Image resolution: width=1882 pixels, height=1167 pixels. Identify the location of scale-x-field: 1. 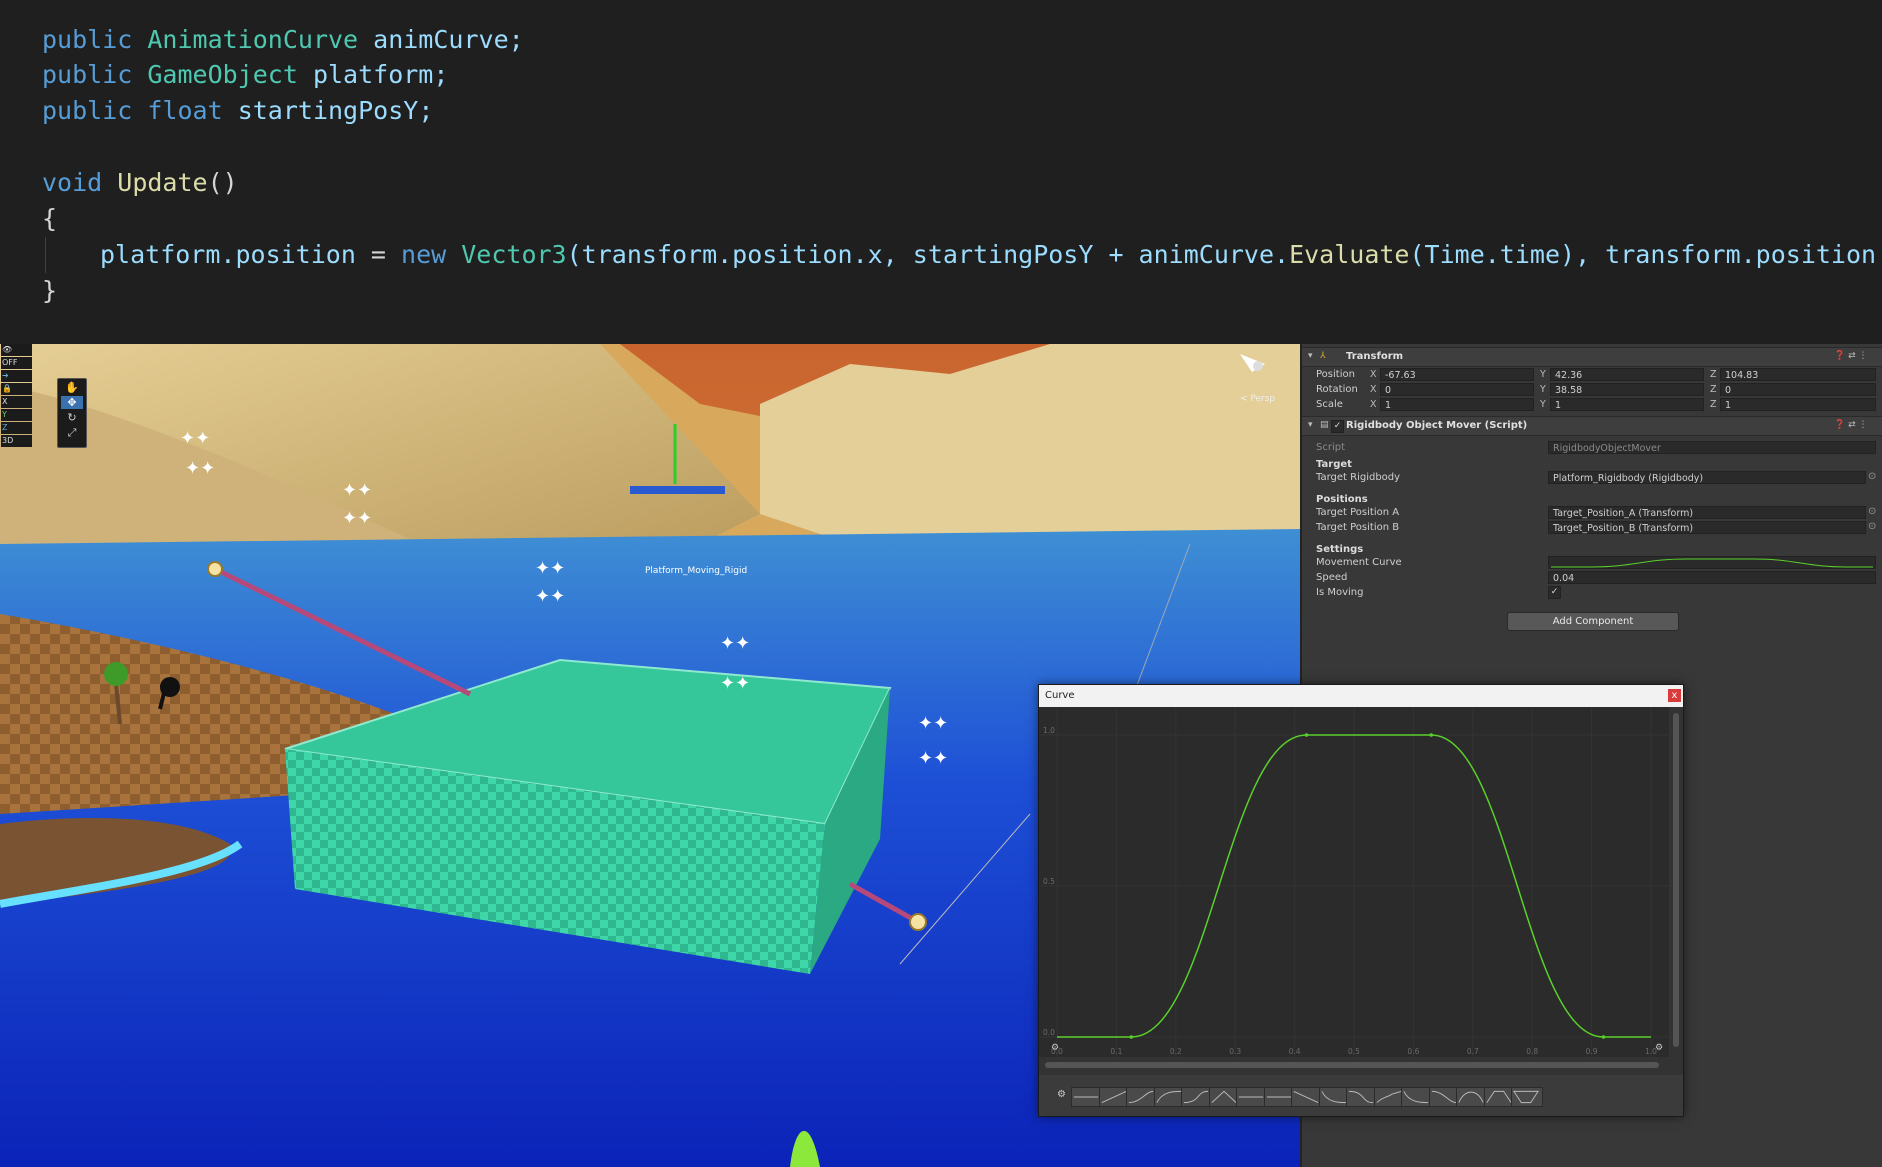
(1457, 404).